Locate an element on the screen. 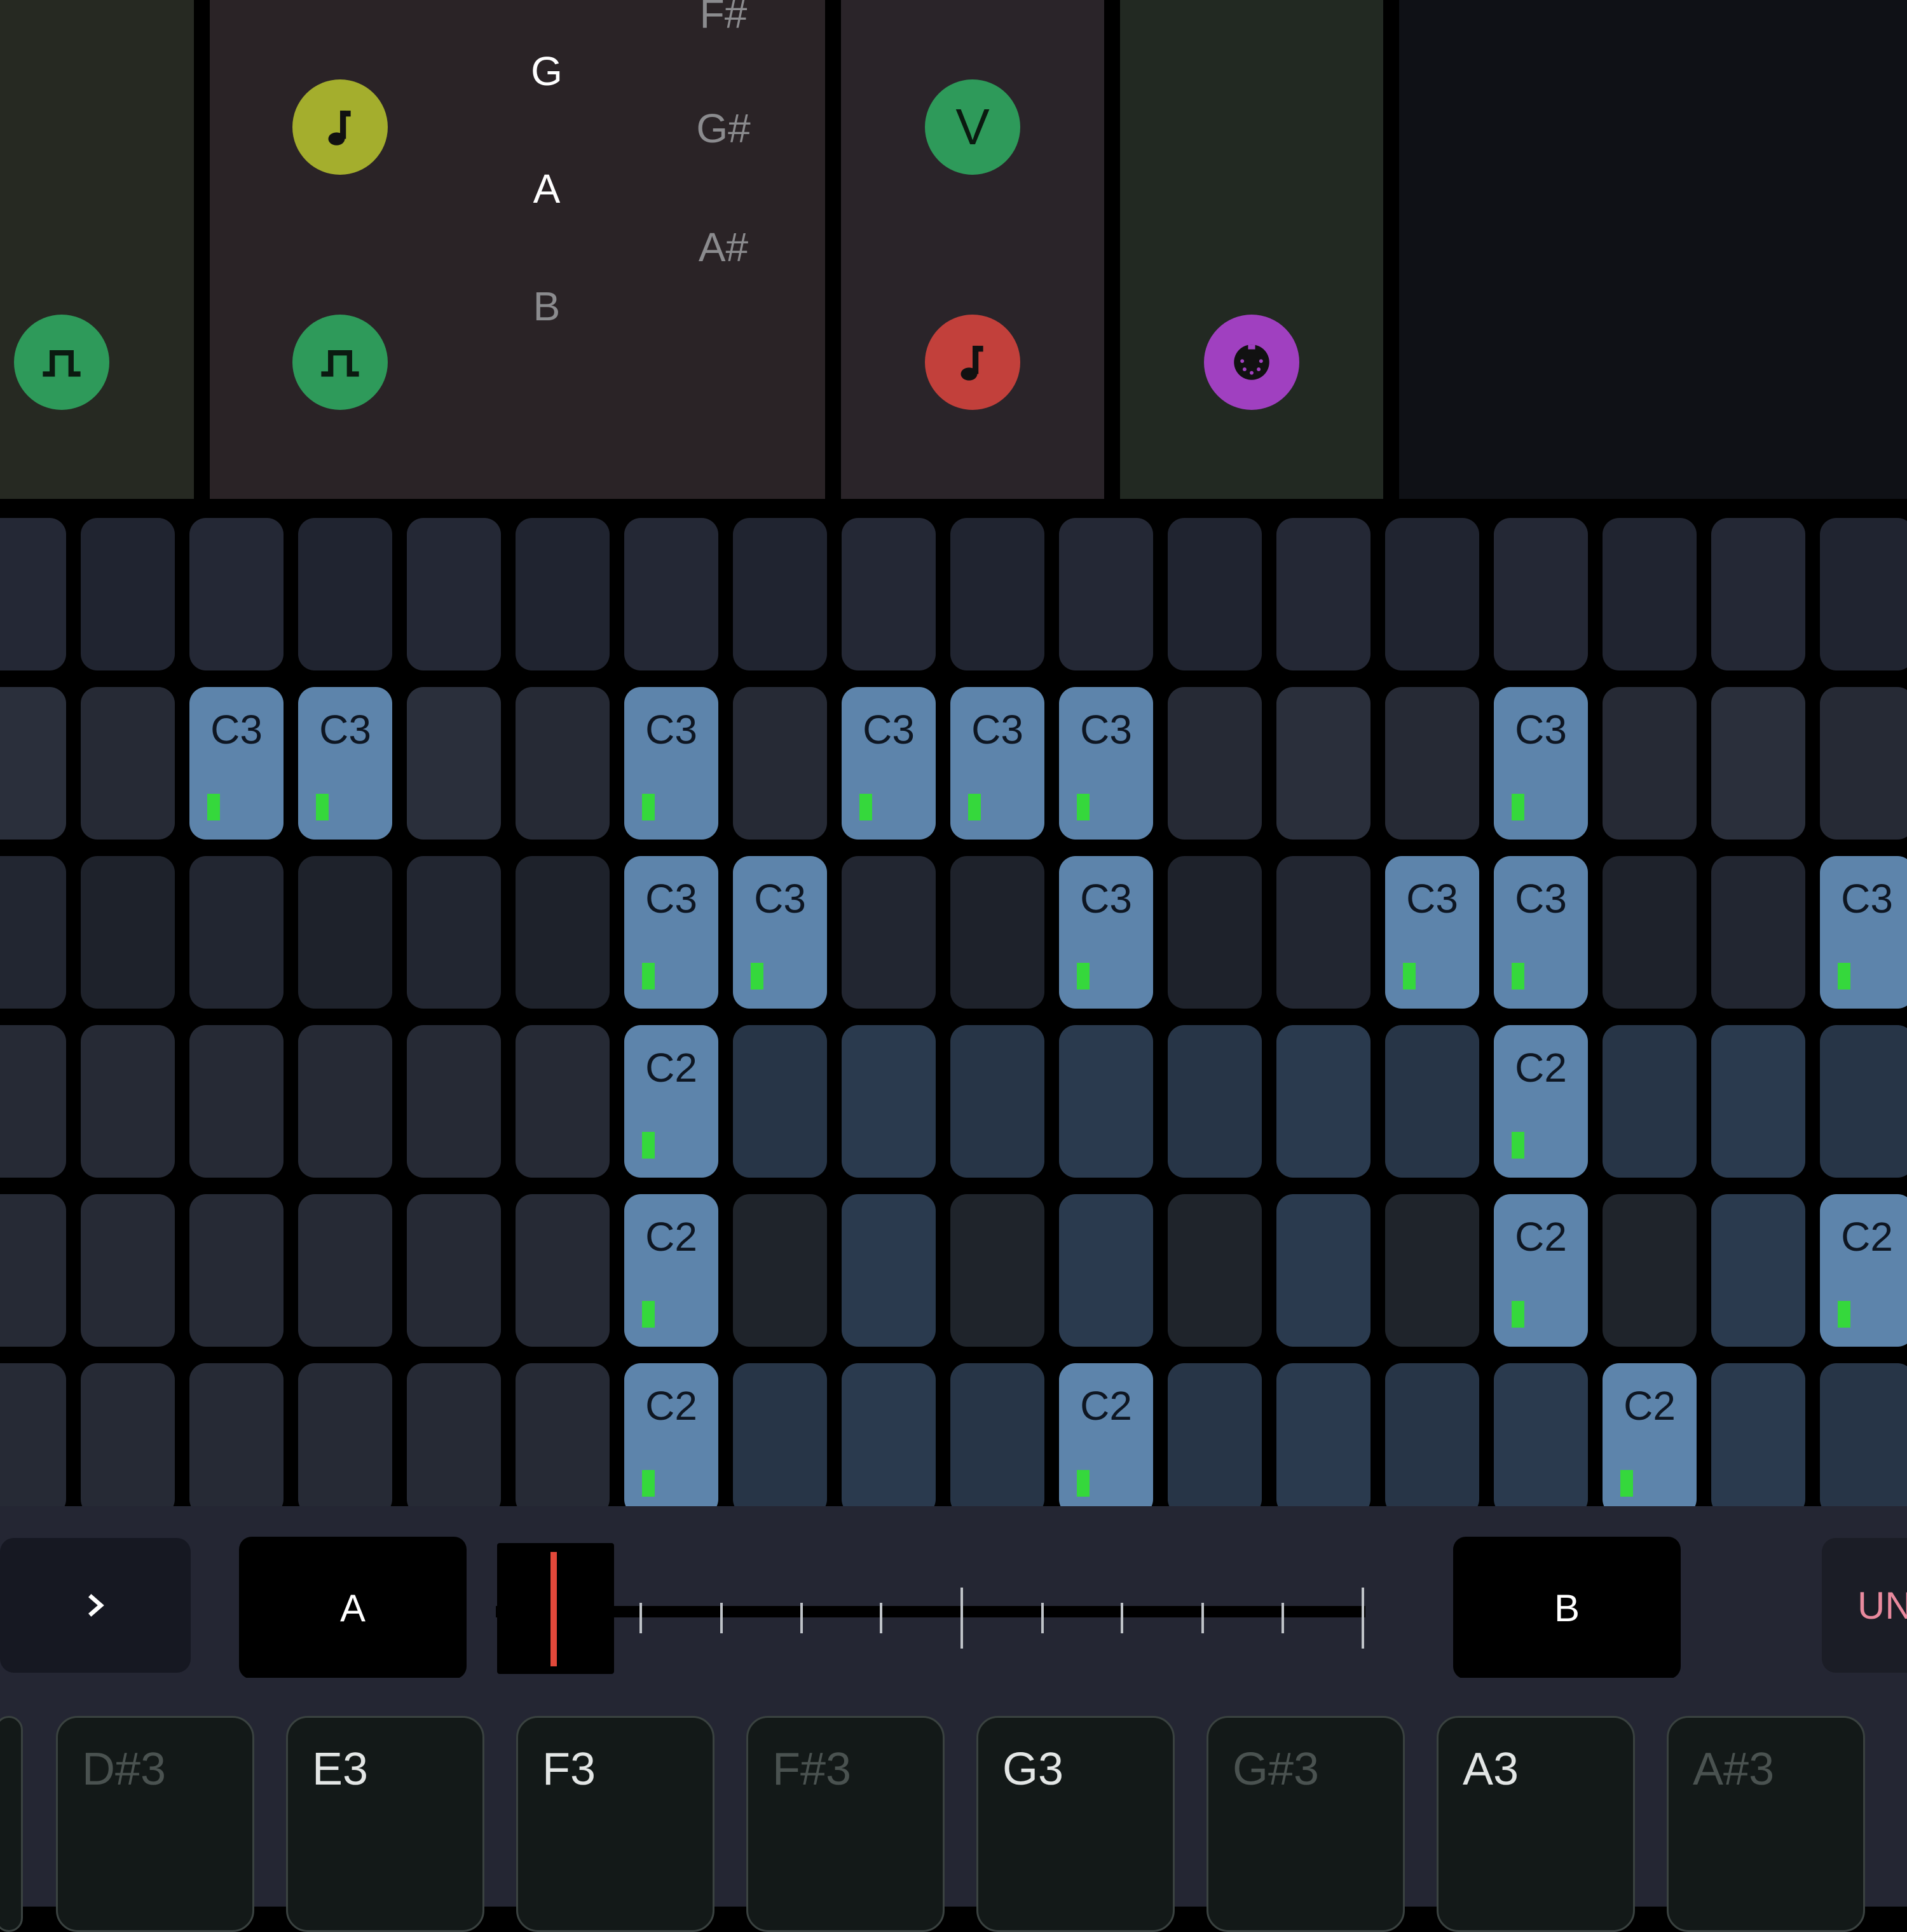 This screenshot has width=1907, height=1932. midi-chip is located at coordinates (1251, 363).